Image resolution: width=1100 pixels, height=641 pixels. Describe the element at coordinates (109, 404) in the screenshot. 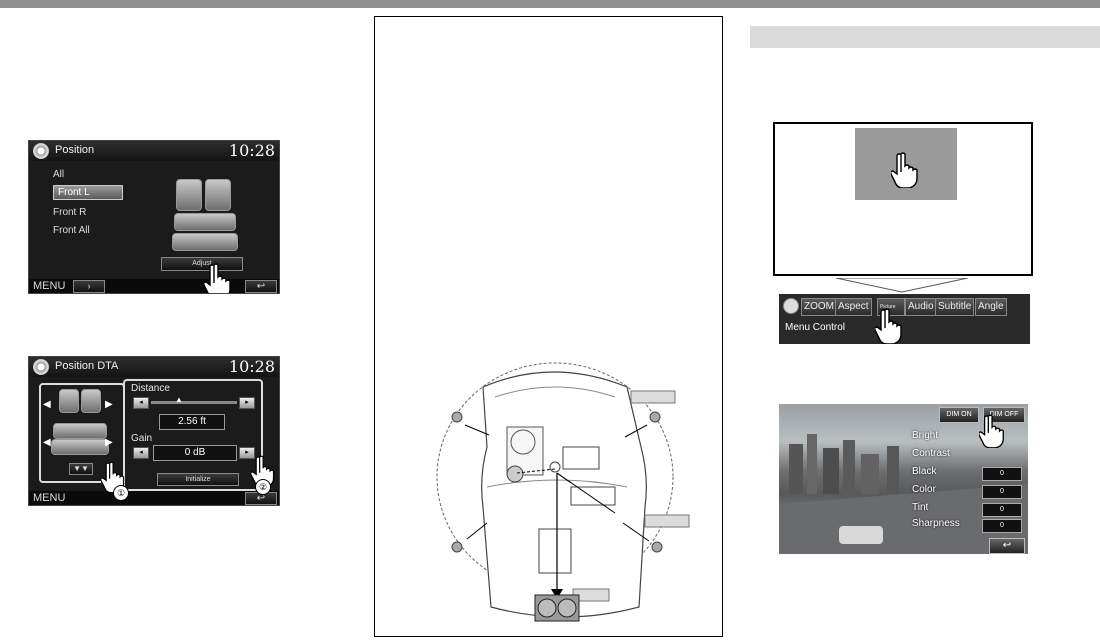

I see `seat-right-arrow-icon: ▶` at that location.